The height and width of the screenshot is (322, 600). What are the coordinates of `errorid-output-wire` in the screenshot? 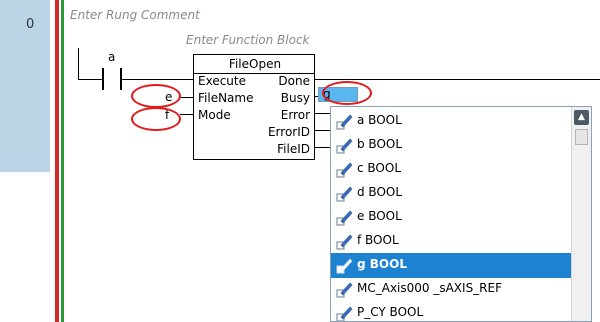 It's located at (322, 130).